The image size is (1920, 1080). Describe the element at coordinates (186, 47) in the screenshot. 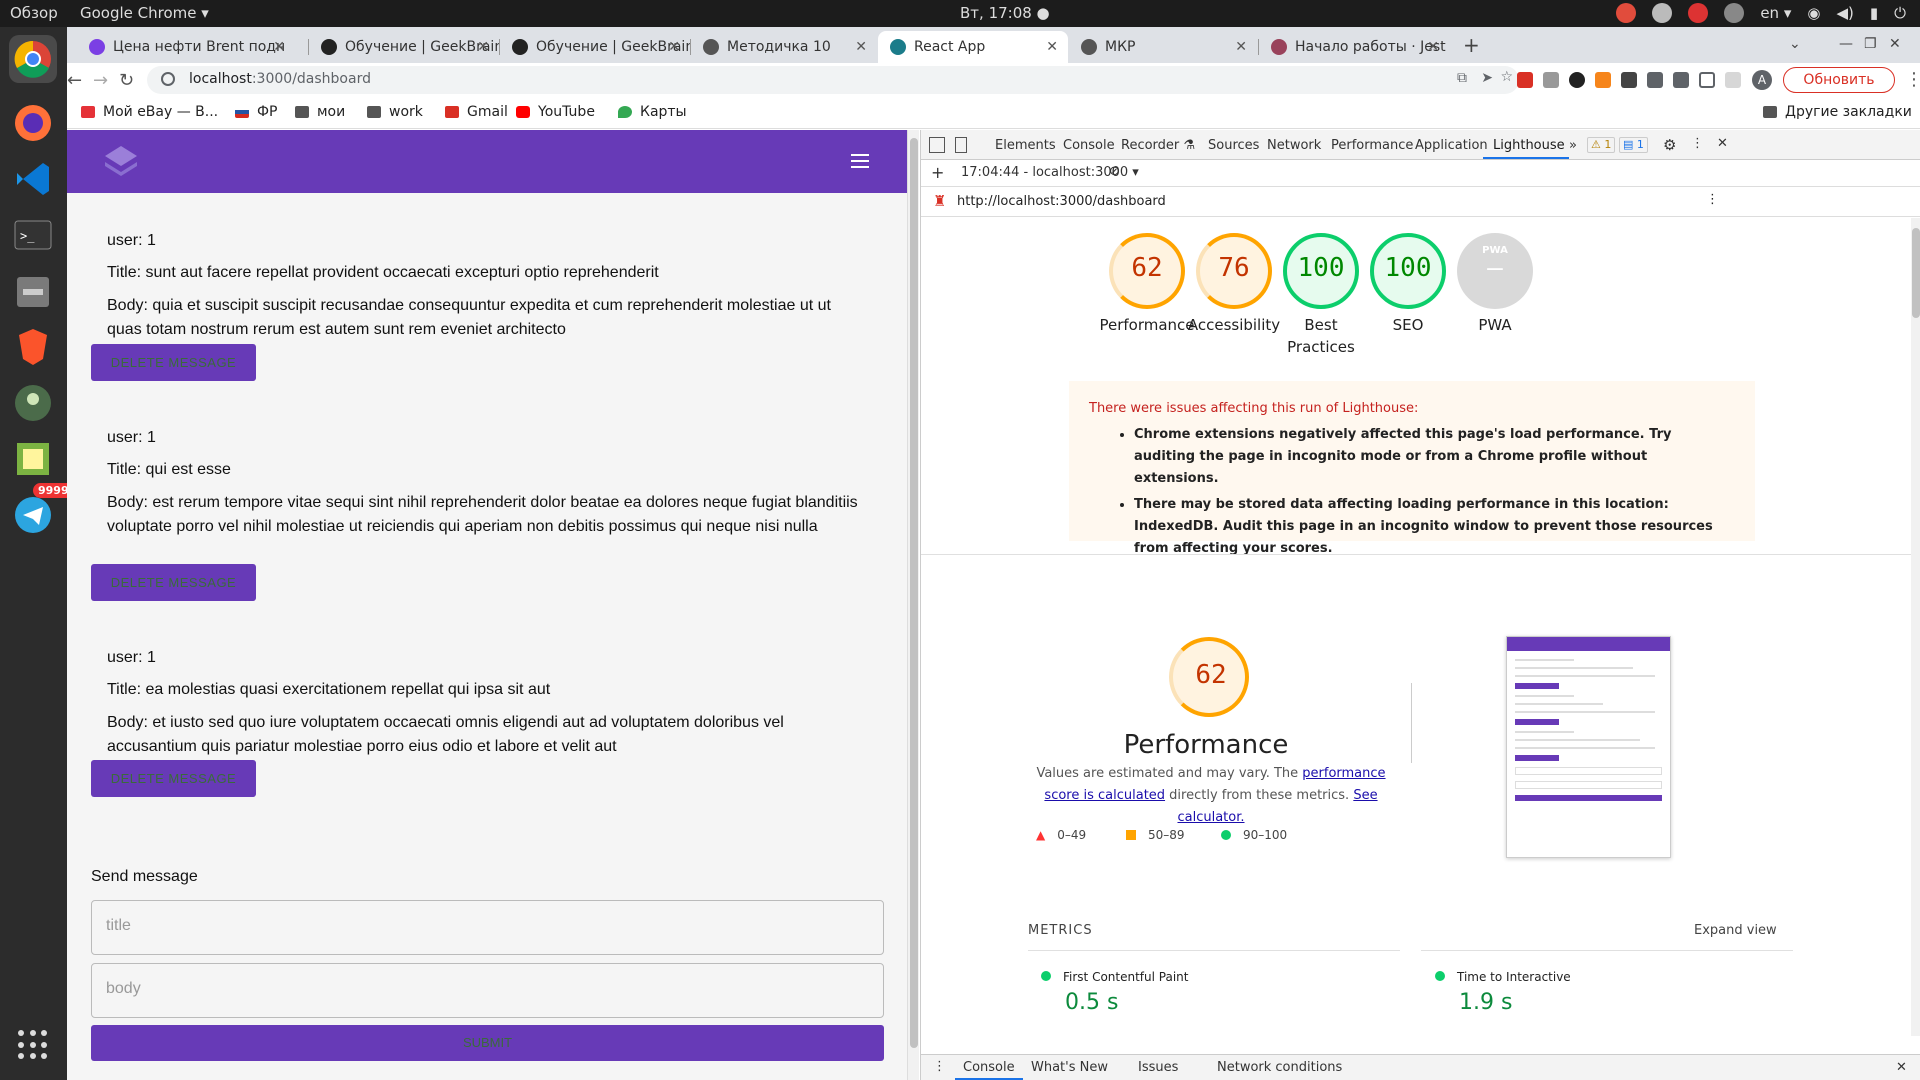

I see `tab-brent: Цена нефти Brent подн ✕` at that location.